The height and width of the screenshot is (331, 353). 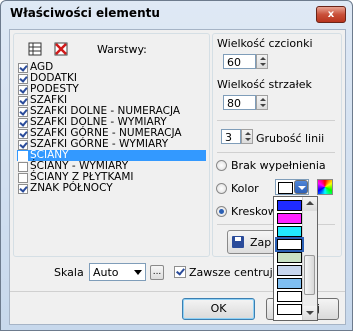 I want to click on fill-none-radio, so click(x=221, y=165).